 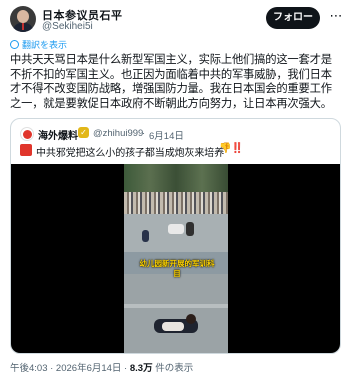 I want to click on translate-link: 翻訳を表示, so click(x=38, y=44).